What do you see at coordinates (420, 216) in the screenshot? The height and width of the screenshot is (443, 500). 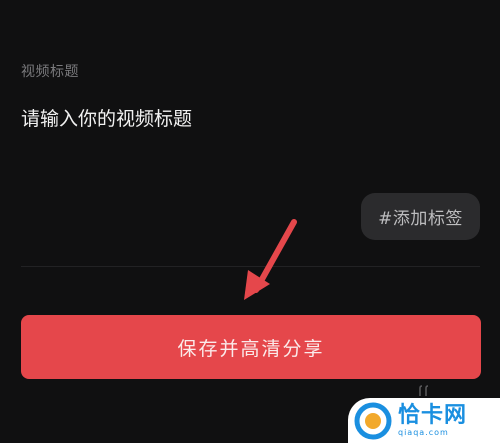 I see `add-tag-button: #添加标签` at bounding box center [420, 216].